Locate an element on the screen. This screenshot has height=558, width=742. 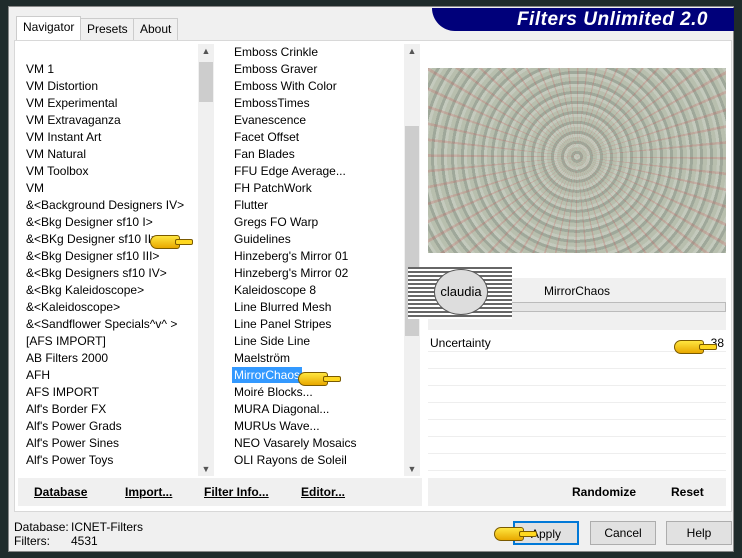
list-item: Hinzeberg's Mirror 02 is located at coordinates (317, 273).